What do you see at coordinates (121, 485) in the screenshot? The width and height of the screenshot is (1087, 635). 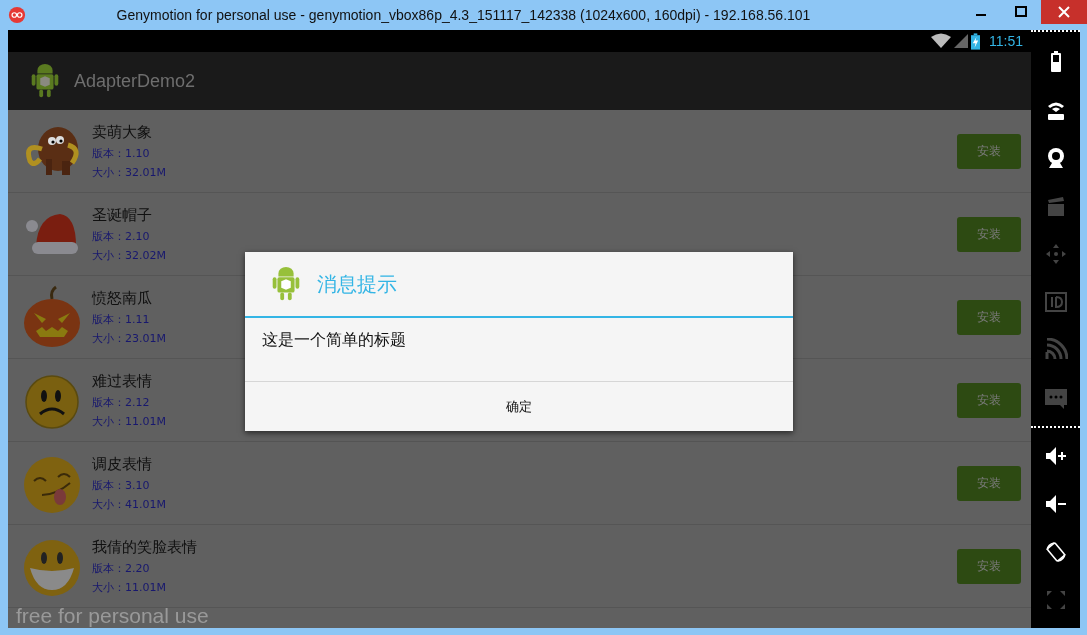 I see `app-version: 版本：3.10` at bounding box center [121, 485].